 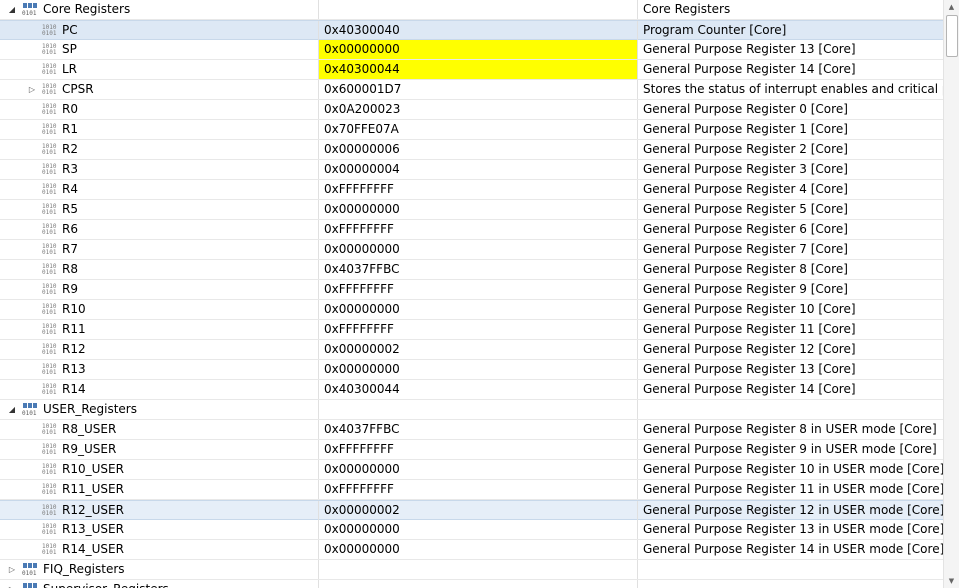 What do you see at coordinates (477, 129) in the screenshot?
I see `register-value: 0x70FFE07A` at bounding box center [477, 129].